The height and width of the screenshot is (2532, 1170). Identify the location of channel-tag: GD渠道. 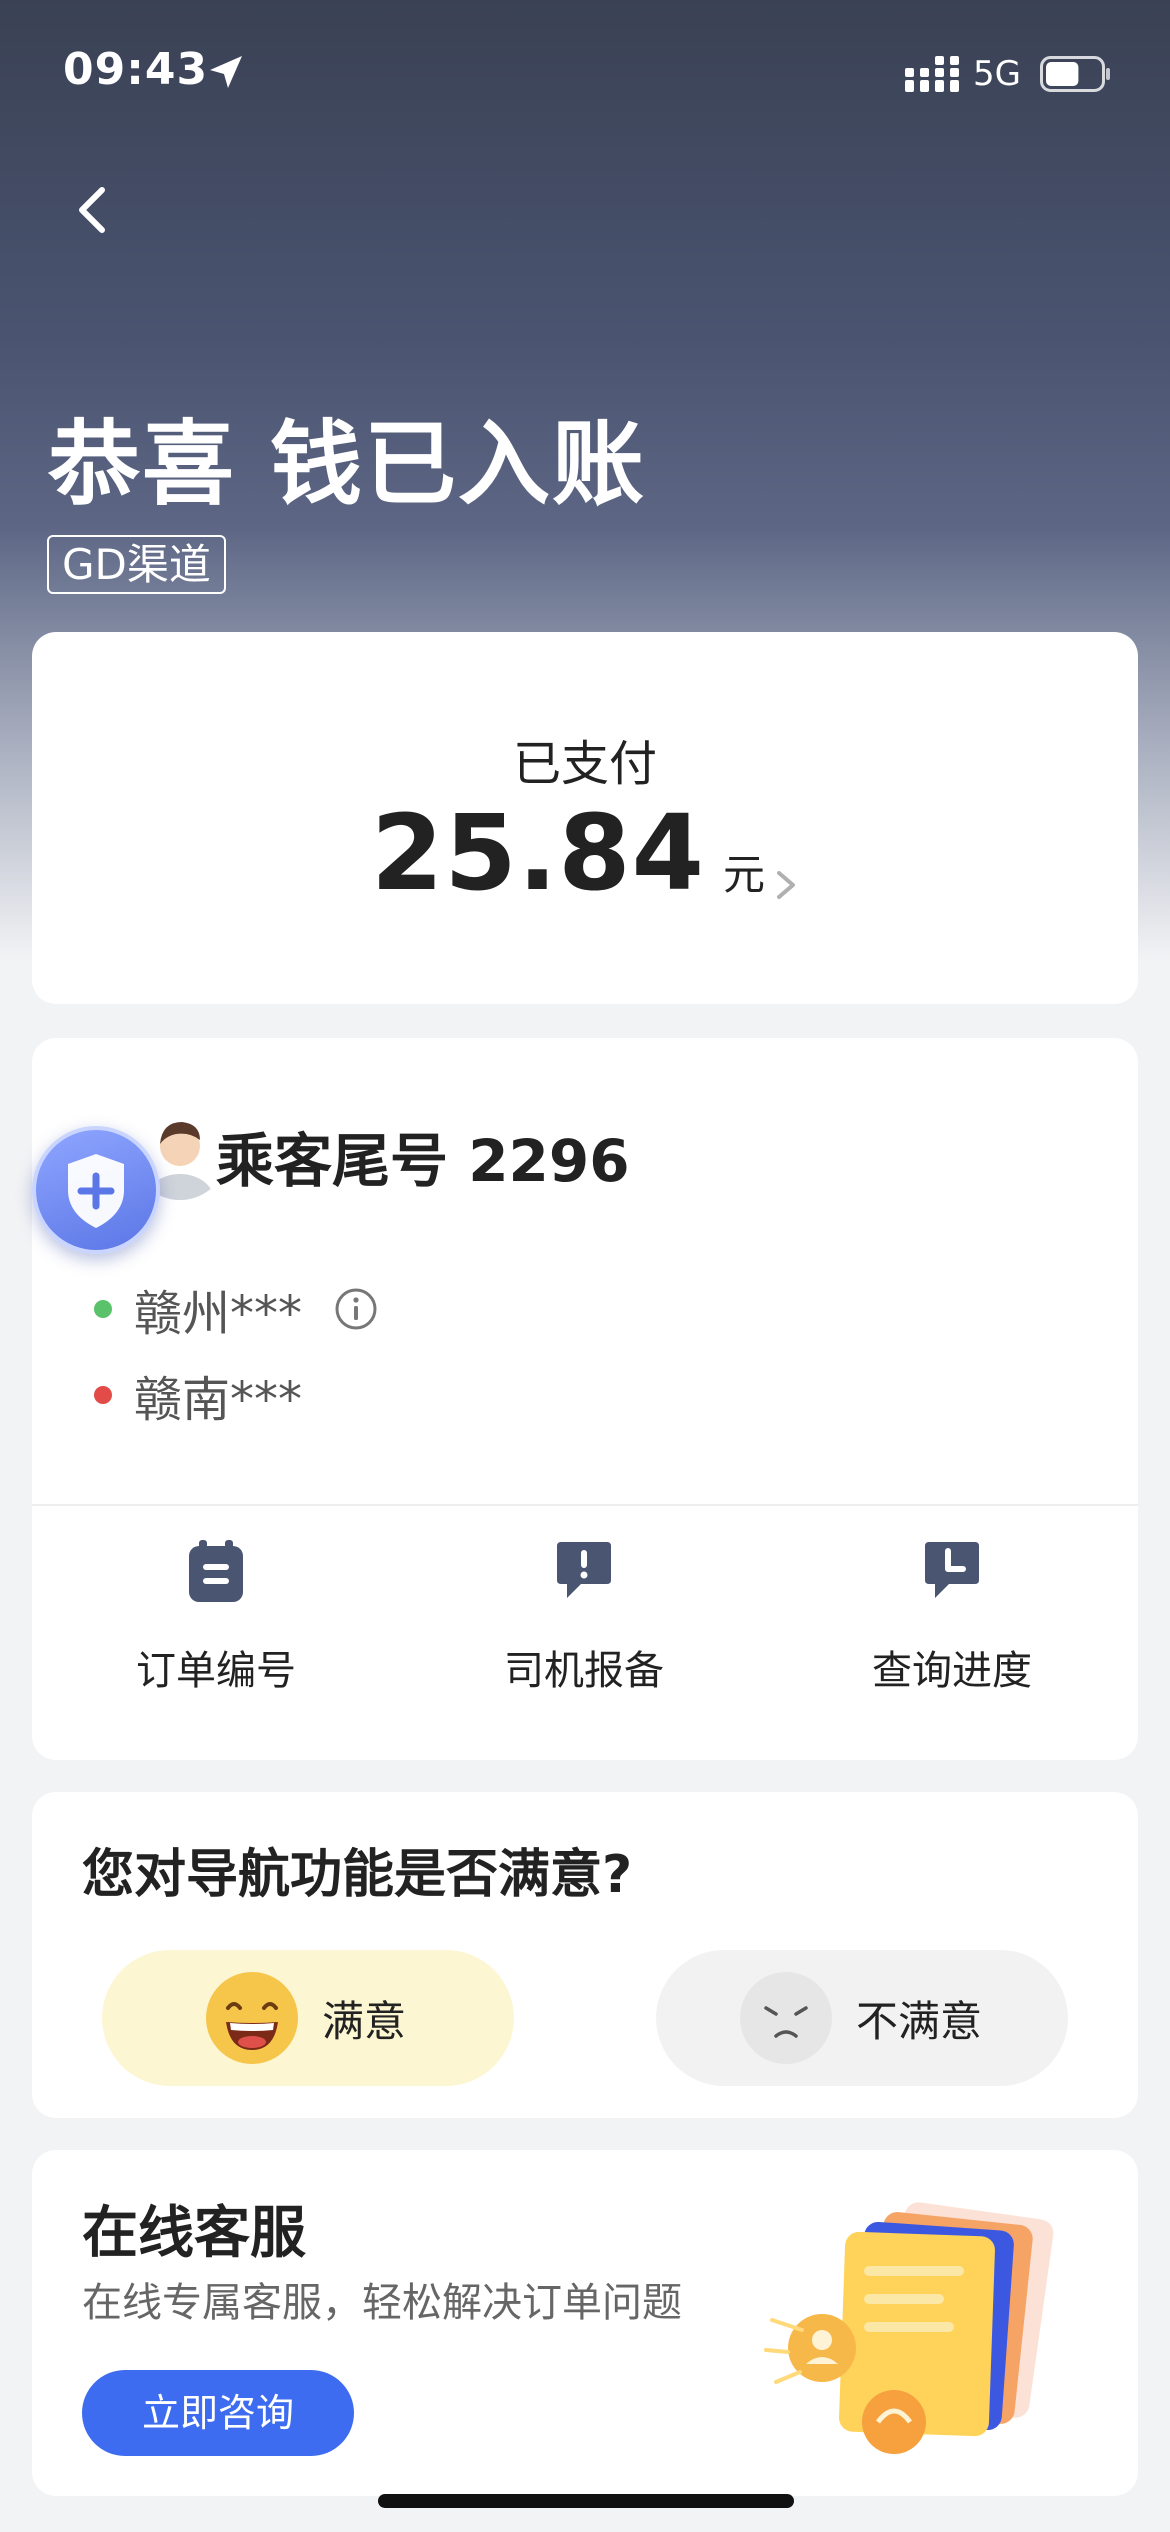
(136, 564).